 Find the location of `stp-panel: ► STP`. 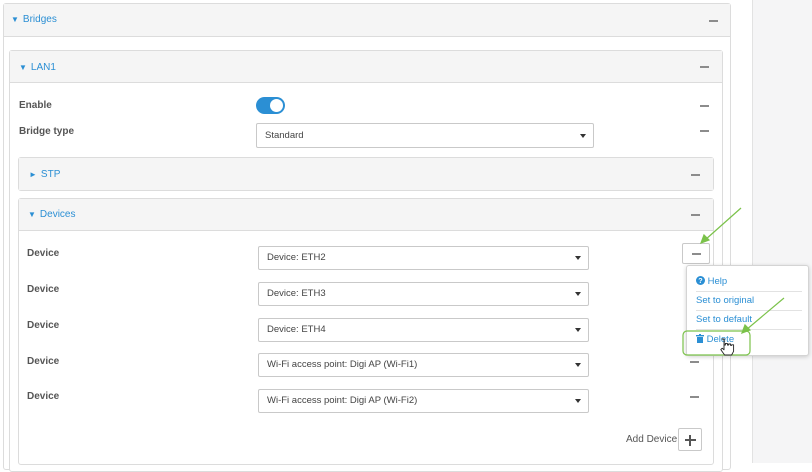

stp-panel: ► STP is located at coordinates (366, 174).